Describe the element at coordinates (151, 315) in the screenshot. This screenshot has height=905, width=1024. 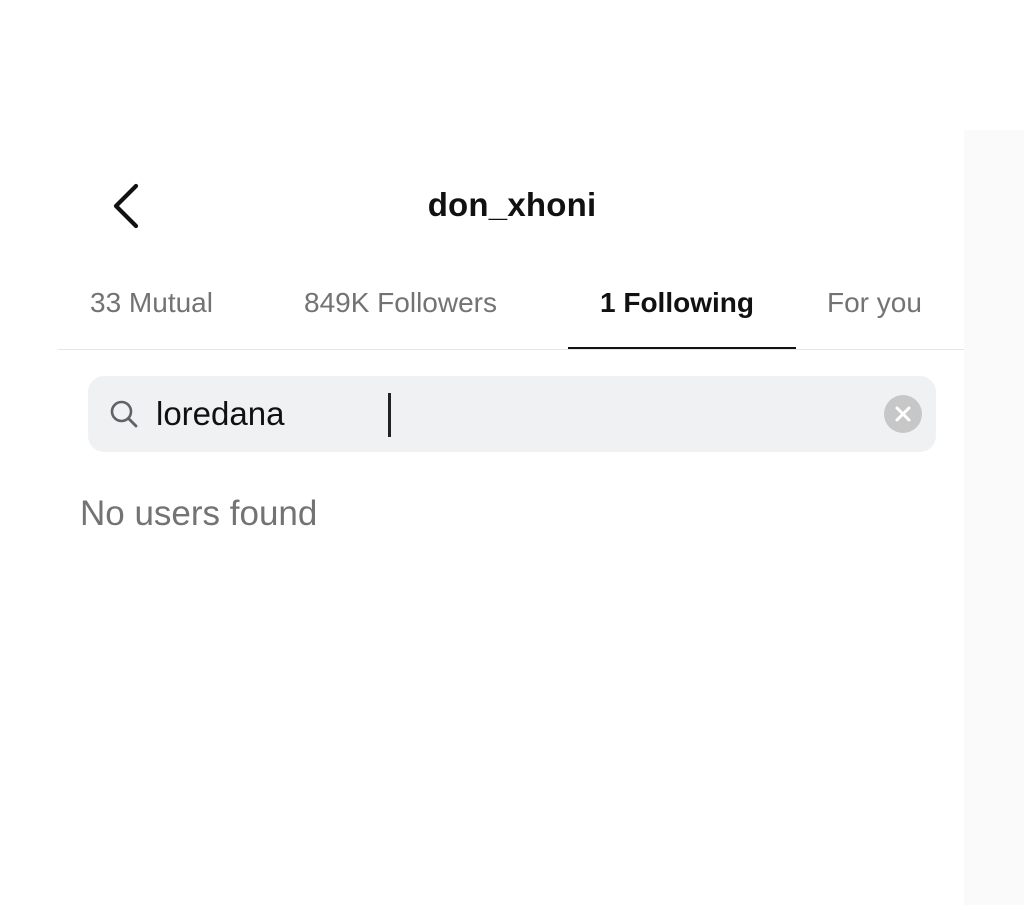
I see `tab-mutual: 33 Mutual` at that location.